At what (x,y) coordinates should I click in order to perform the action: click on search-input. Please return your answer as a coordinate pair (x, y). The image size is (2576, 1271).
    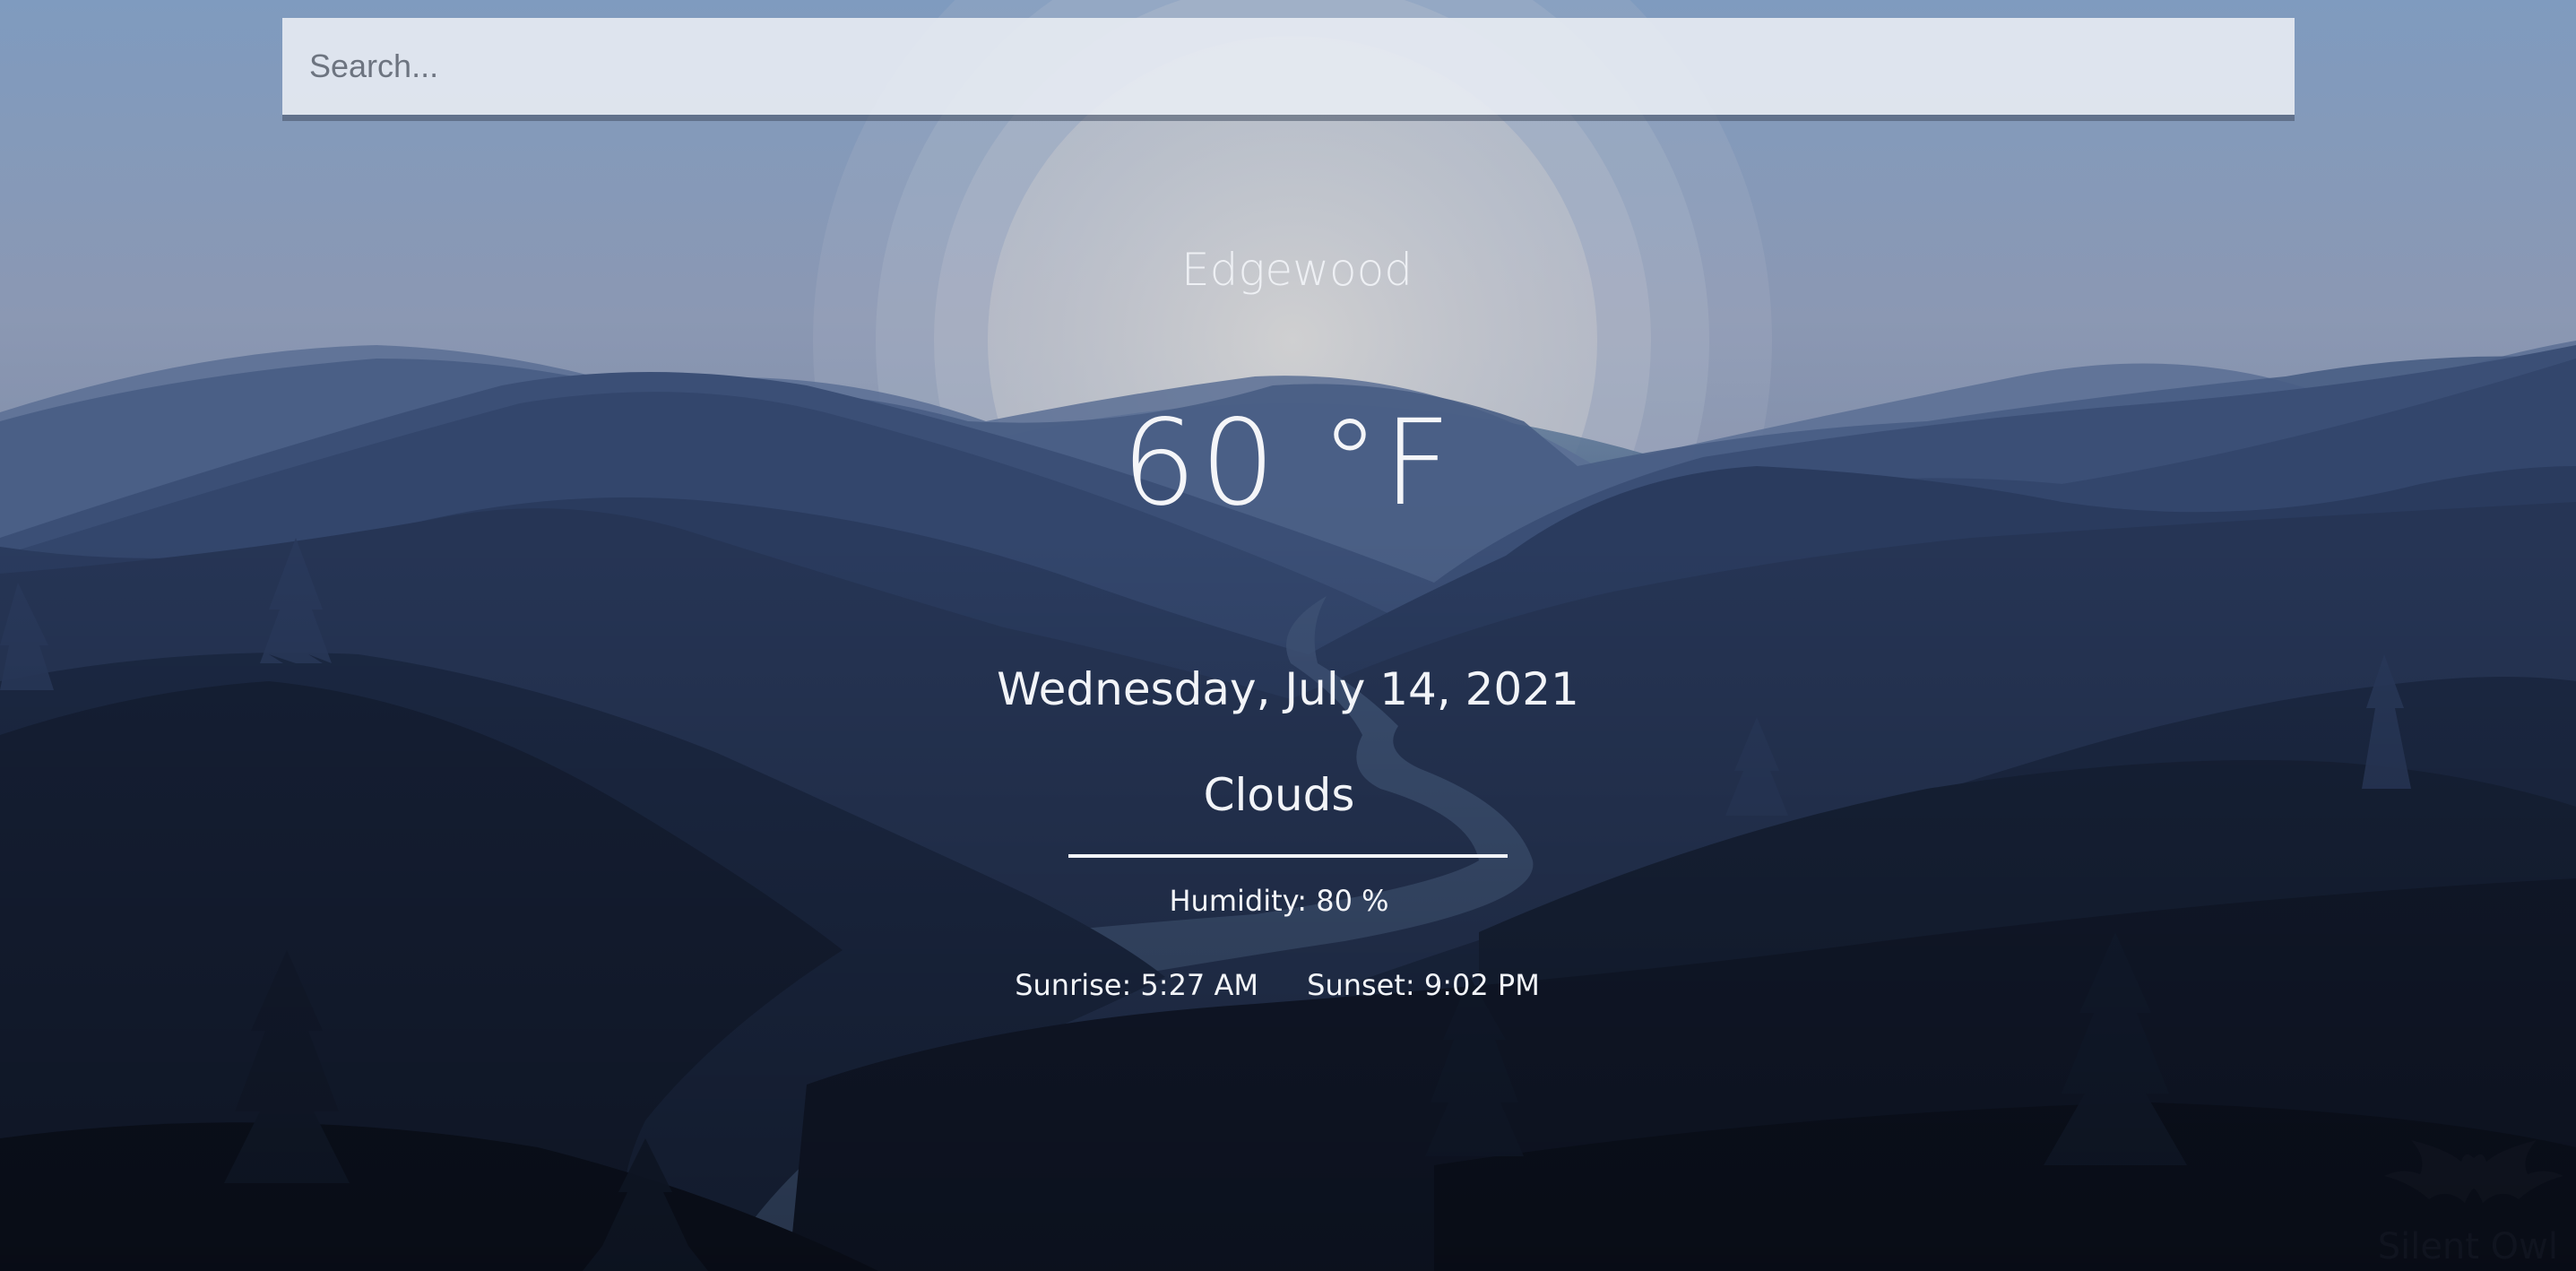
    Looking at the image, I should click on (1288, 67).